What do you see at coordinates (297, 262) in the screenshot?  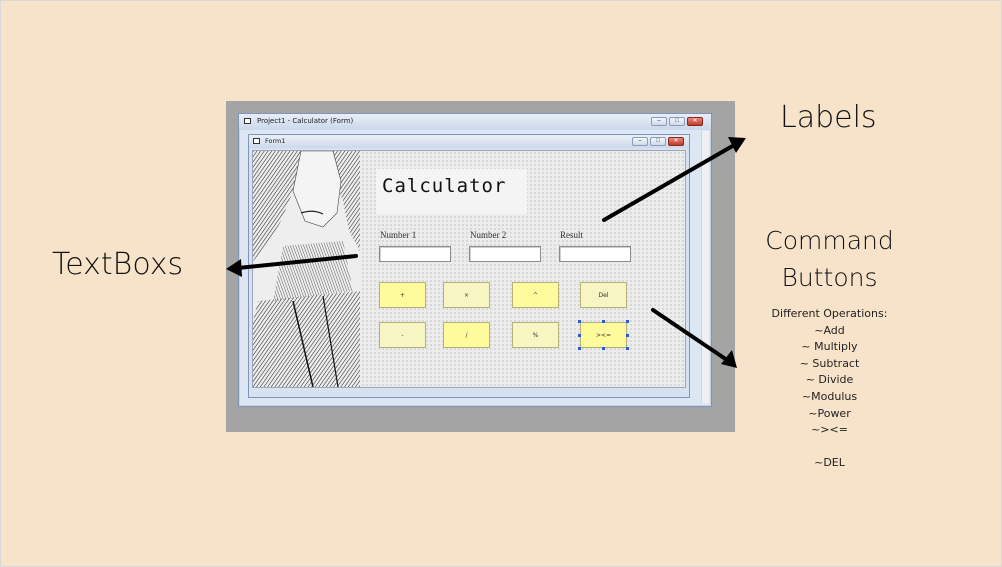 I see `textboxes-arrow` at bounding box center [297, 262].